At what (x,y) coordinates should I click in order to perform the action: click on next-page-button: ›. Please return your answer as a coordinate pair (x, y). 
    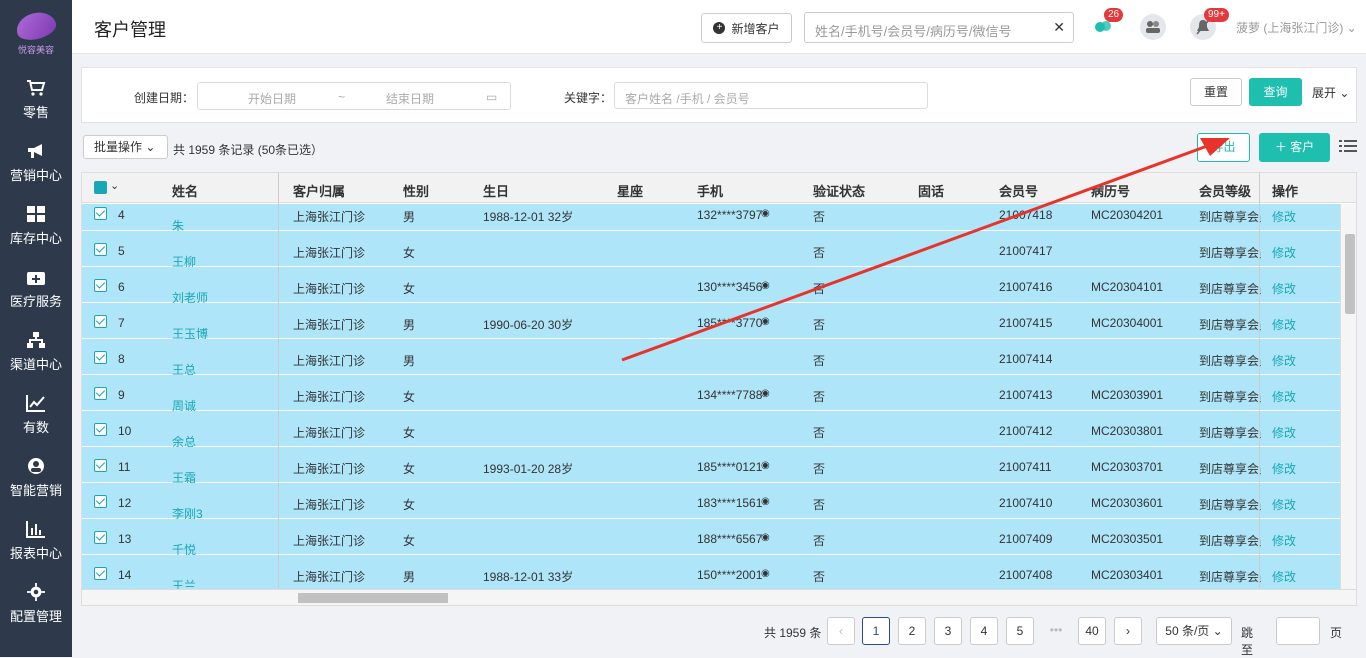
    Looking at the image, I should click on (1128, 631).